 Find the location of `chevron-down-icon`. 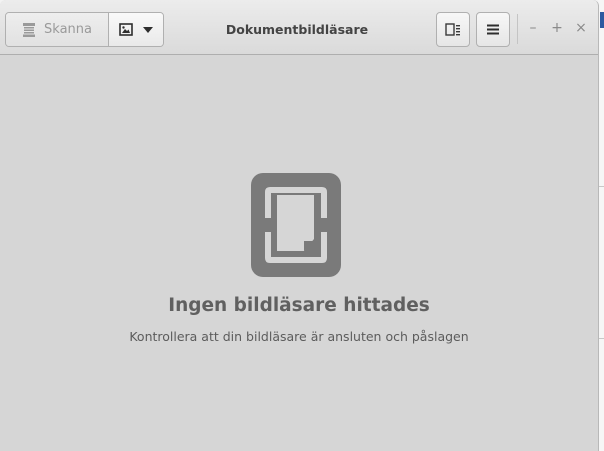

chevron-down-icon is located at coordinates (148, 29).